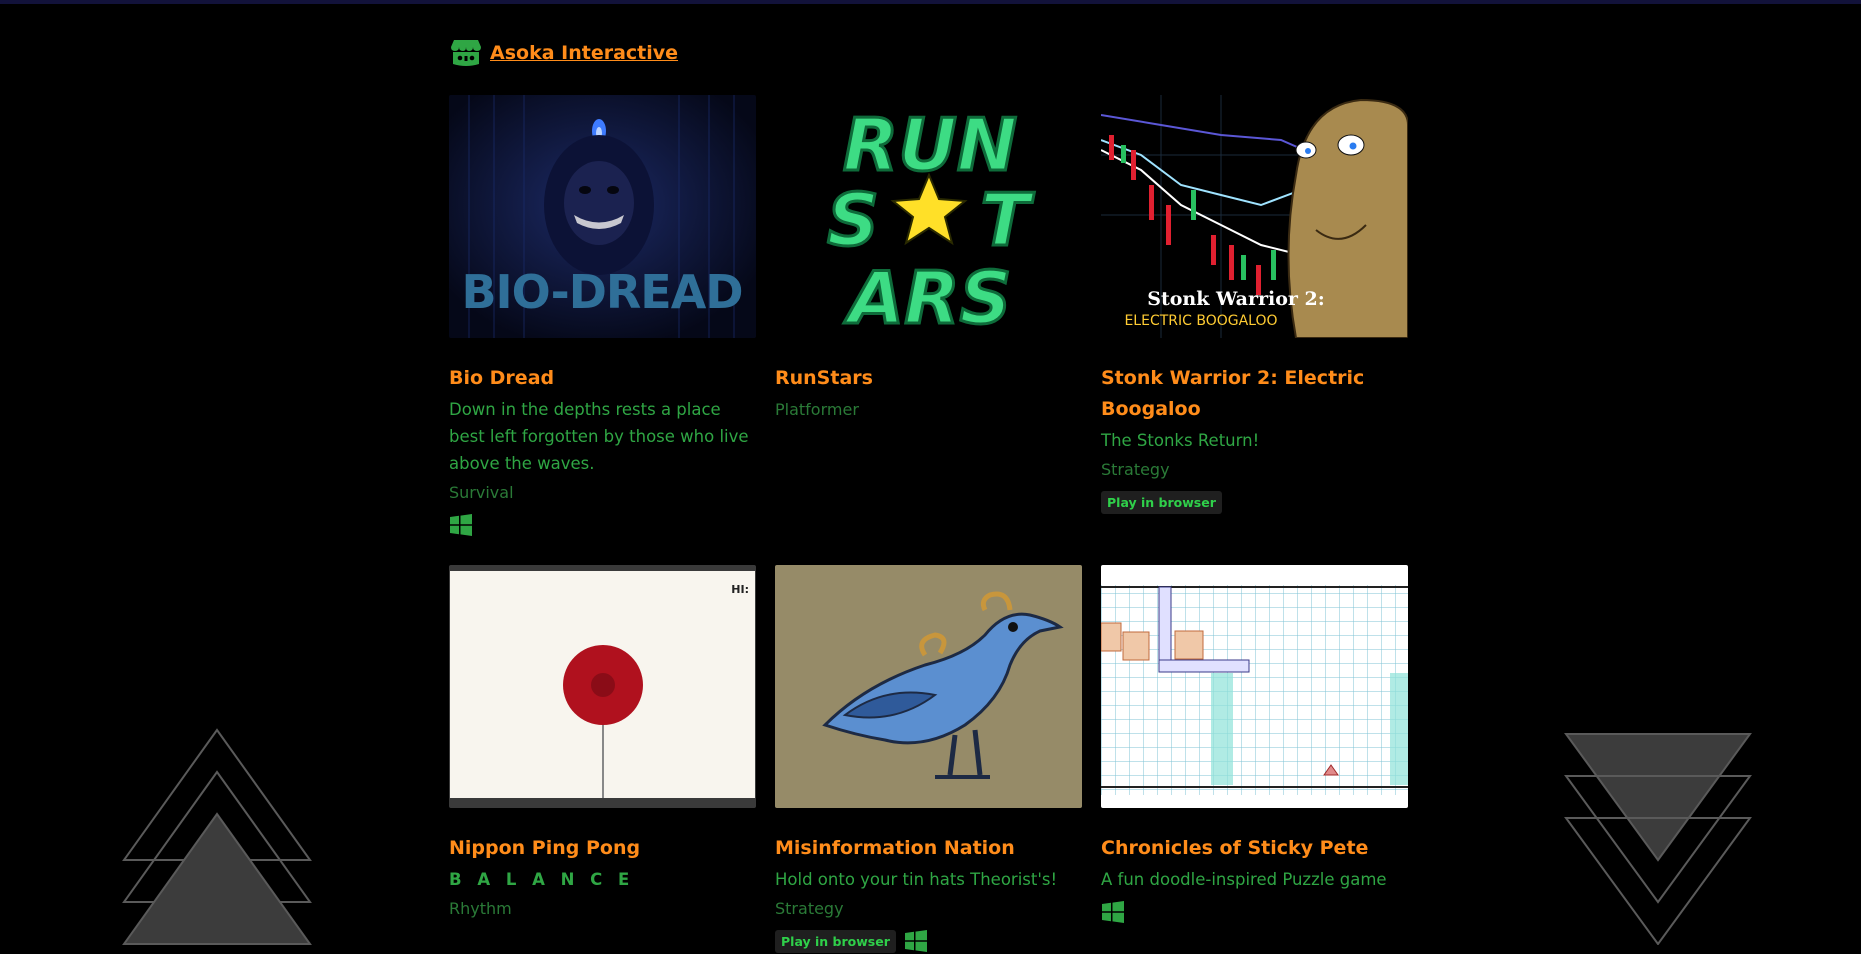 This screenshot has width=1861, height=954. What do you see at coordinates (817, 409) in the screenshot?
I see `game-genre: Platformer` at bounding box center [817, 409].